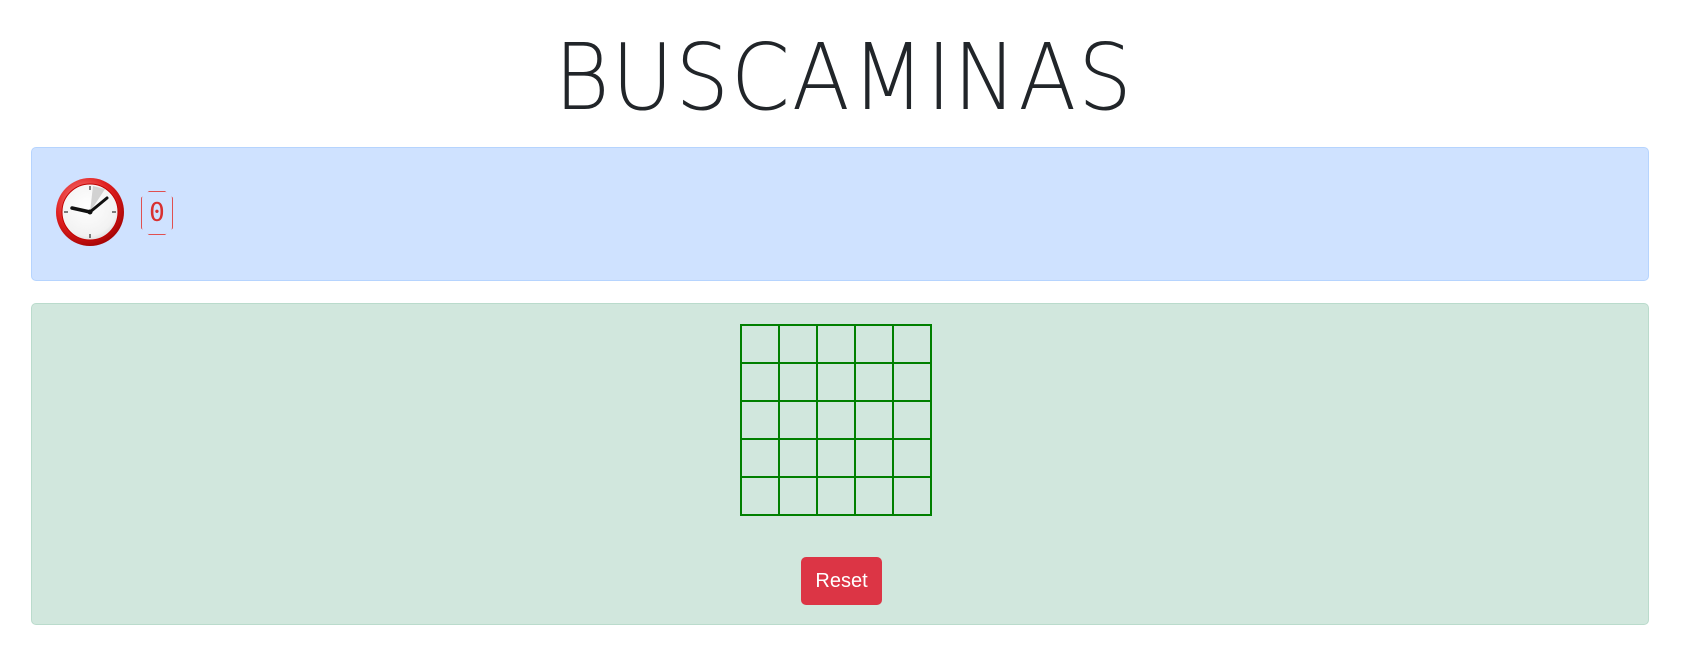 Image resolution: width=1688 pixels, height=660 pixels. I want to click on page-title: BUSCAMINAS, so click(844, 77).